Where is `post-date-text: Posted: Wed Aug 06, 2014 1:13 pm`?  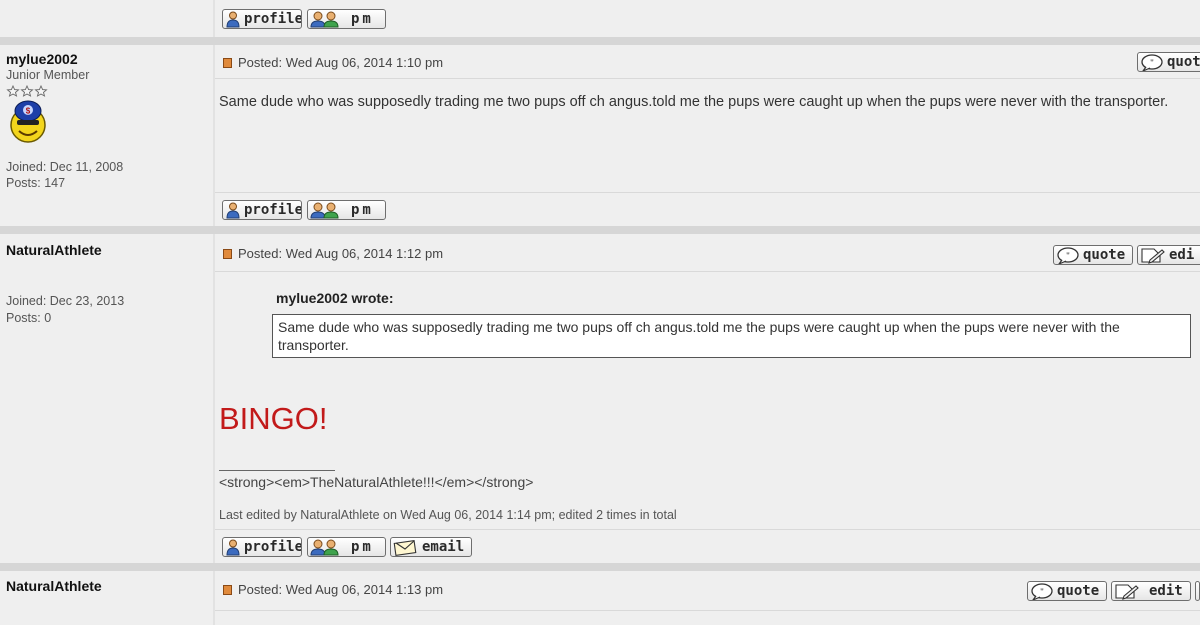 post-date-text: Posted: Wed Aug 06, 2014 1:13 pm is located at coordinates (341, 589).